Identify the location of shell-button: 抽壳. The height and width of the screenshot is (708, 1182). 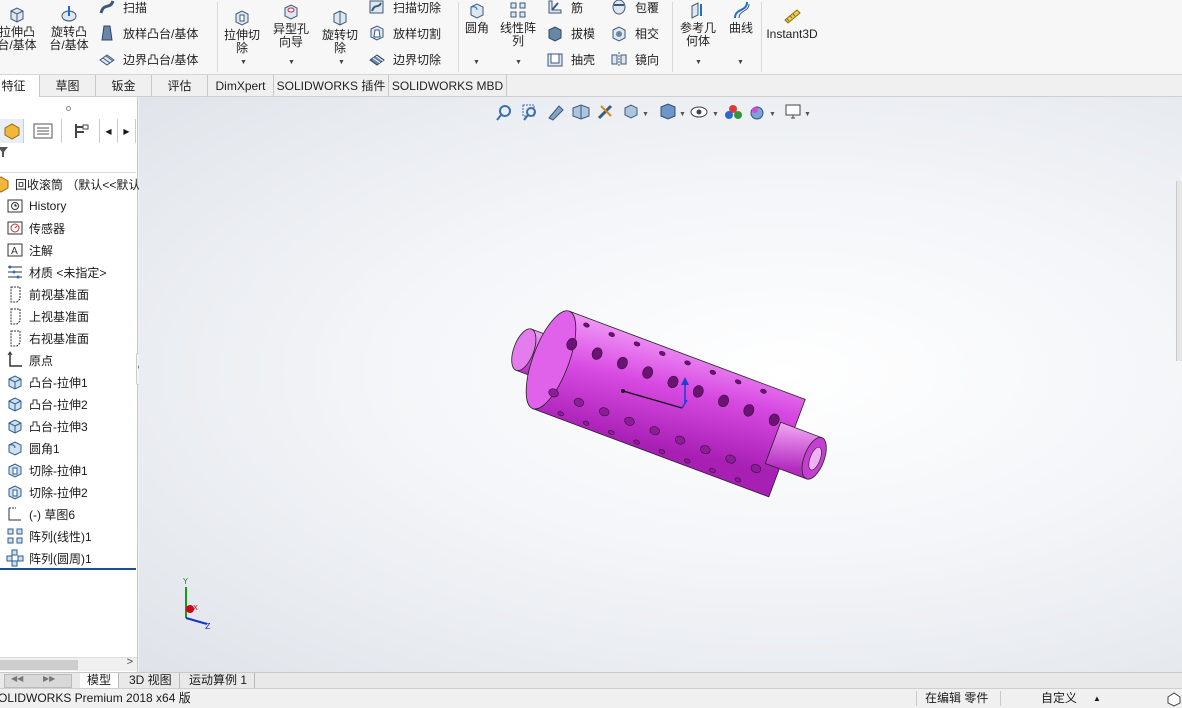
(570, 59).